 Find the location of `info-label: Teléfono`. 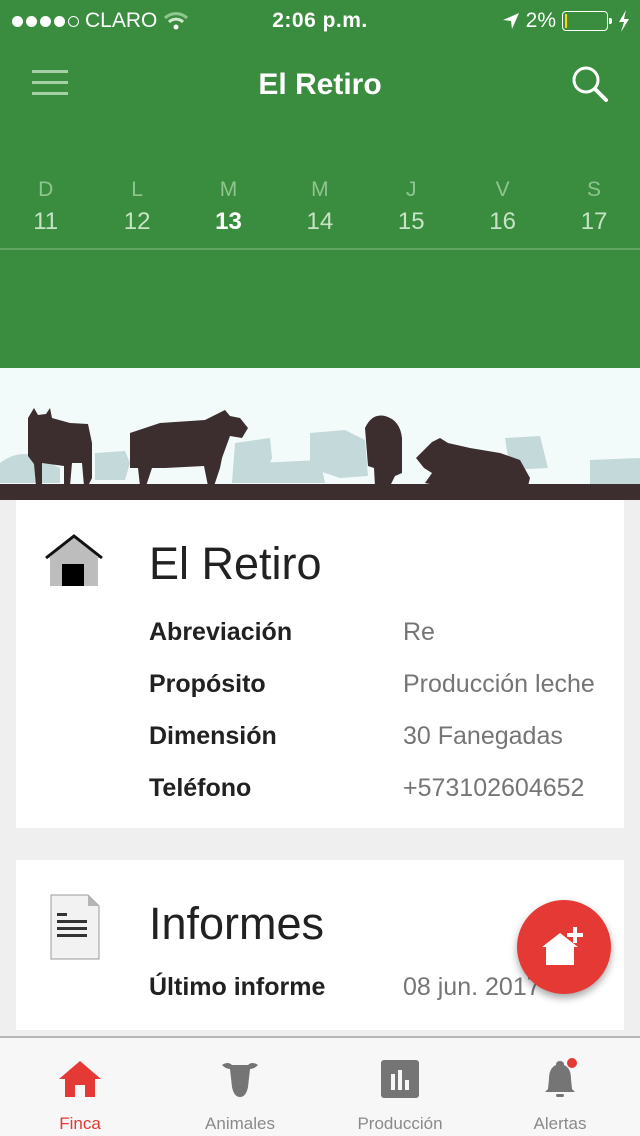

info-label: Teléfono is located at coordinates (200, 788).